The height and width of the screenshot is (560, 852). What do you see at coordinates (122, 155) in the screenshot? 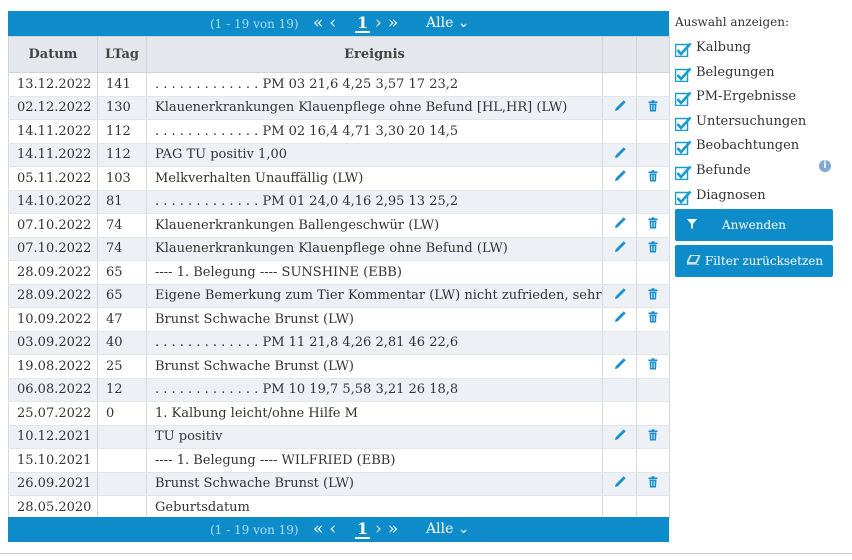
I see `cell-ltag: 112` at bounding box center [122, 155].